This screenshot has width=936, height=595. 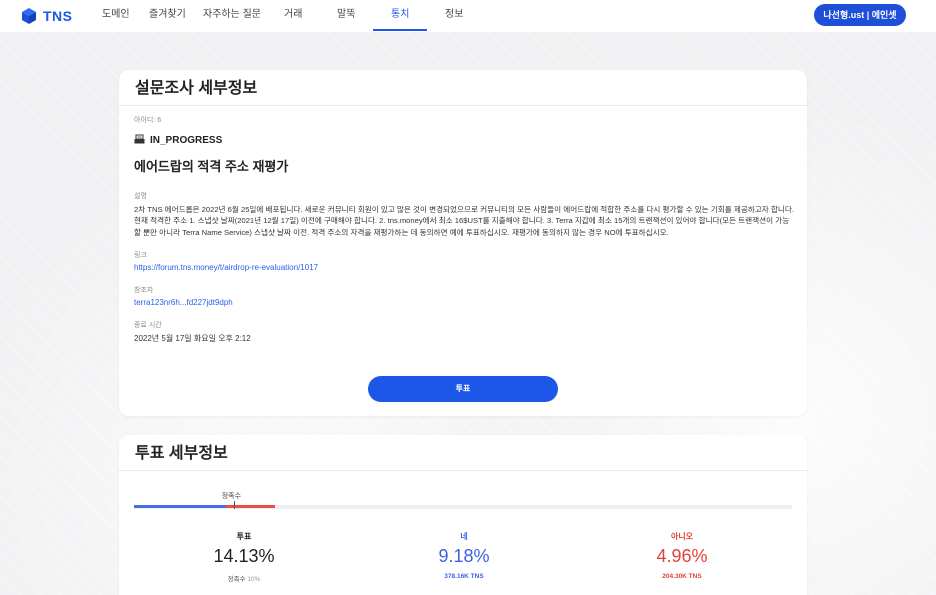 I want to click on quorum-label: 정족수, so click(x=231, y=496).